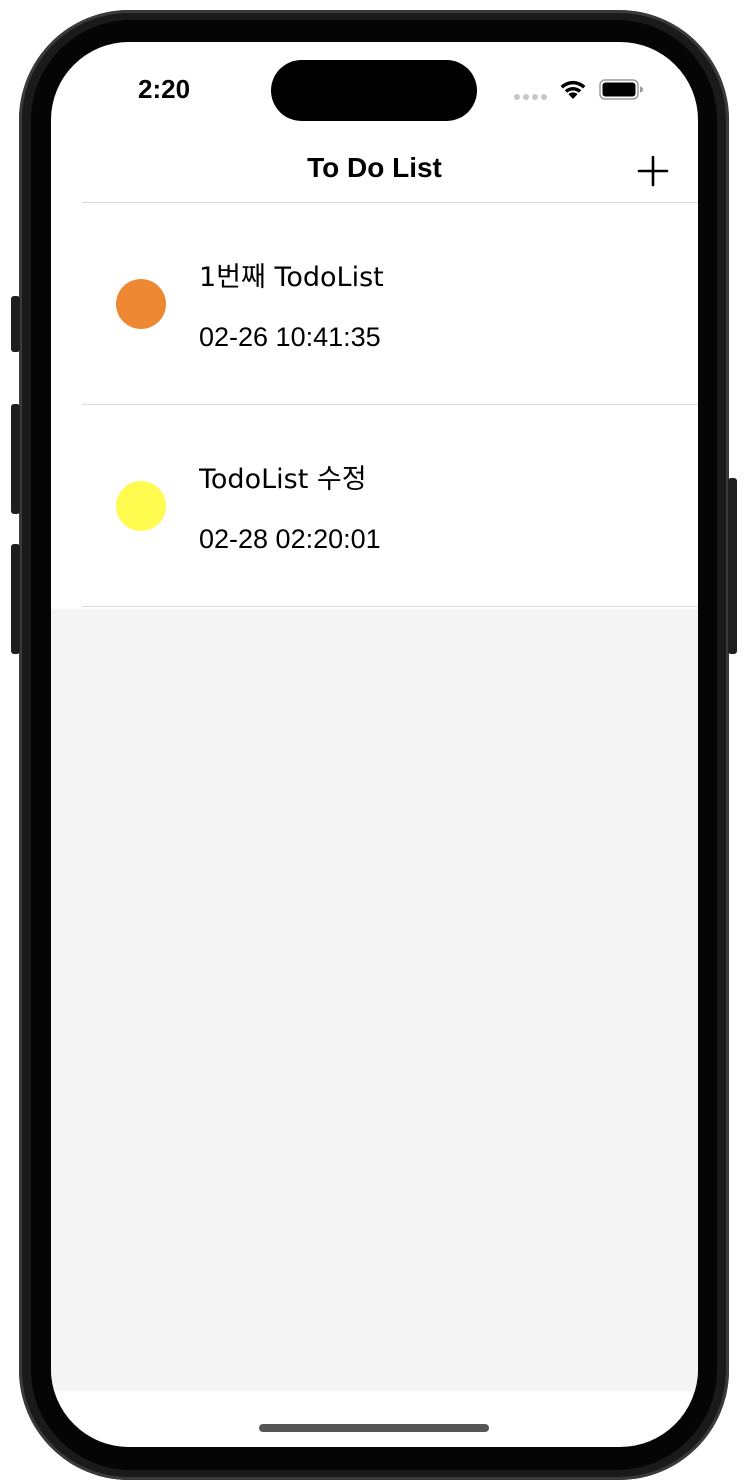  What do you see at coordinates (15, 459) in the screenshot?
I see `volume-up-button` at bounding box center [15, 459].